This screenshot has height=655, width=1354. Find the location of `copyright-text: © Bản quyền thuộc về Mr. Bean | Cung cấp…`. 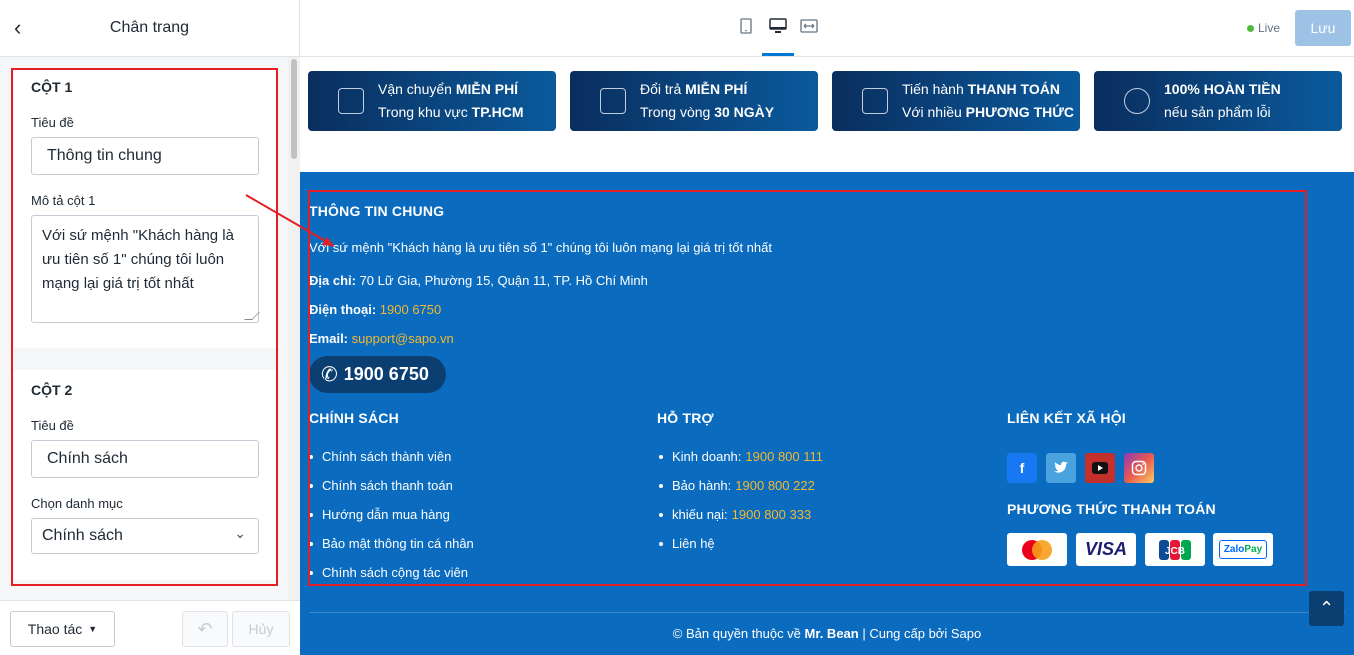

copyright-text: © Bản quyền thuộc về Mr. Bean | Cung cấp… is located at coordinates (827, 633).